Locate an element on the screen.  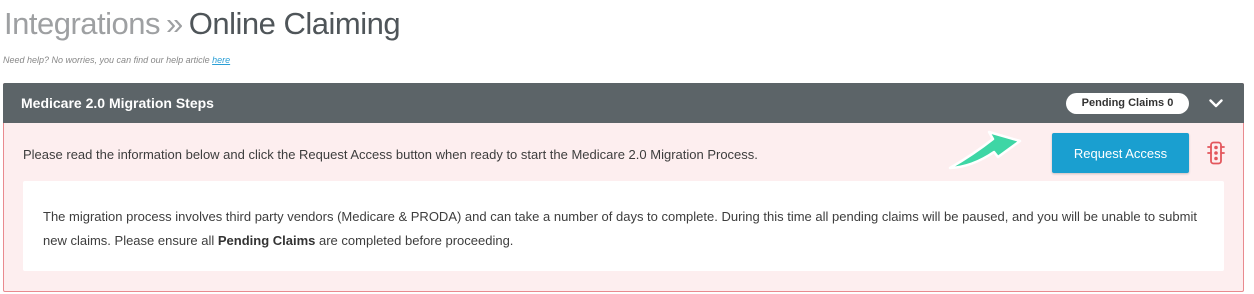
chevron-down-icon is located at coordinates (1216, 102).